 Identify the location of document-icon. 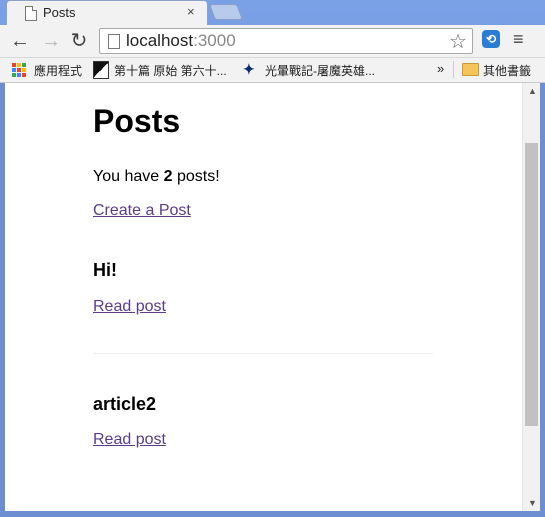
(31, 13).